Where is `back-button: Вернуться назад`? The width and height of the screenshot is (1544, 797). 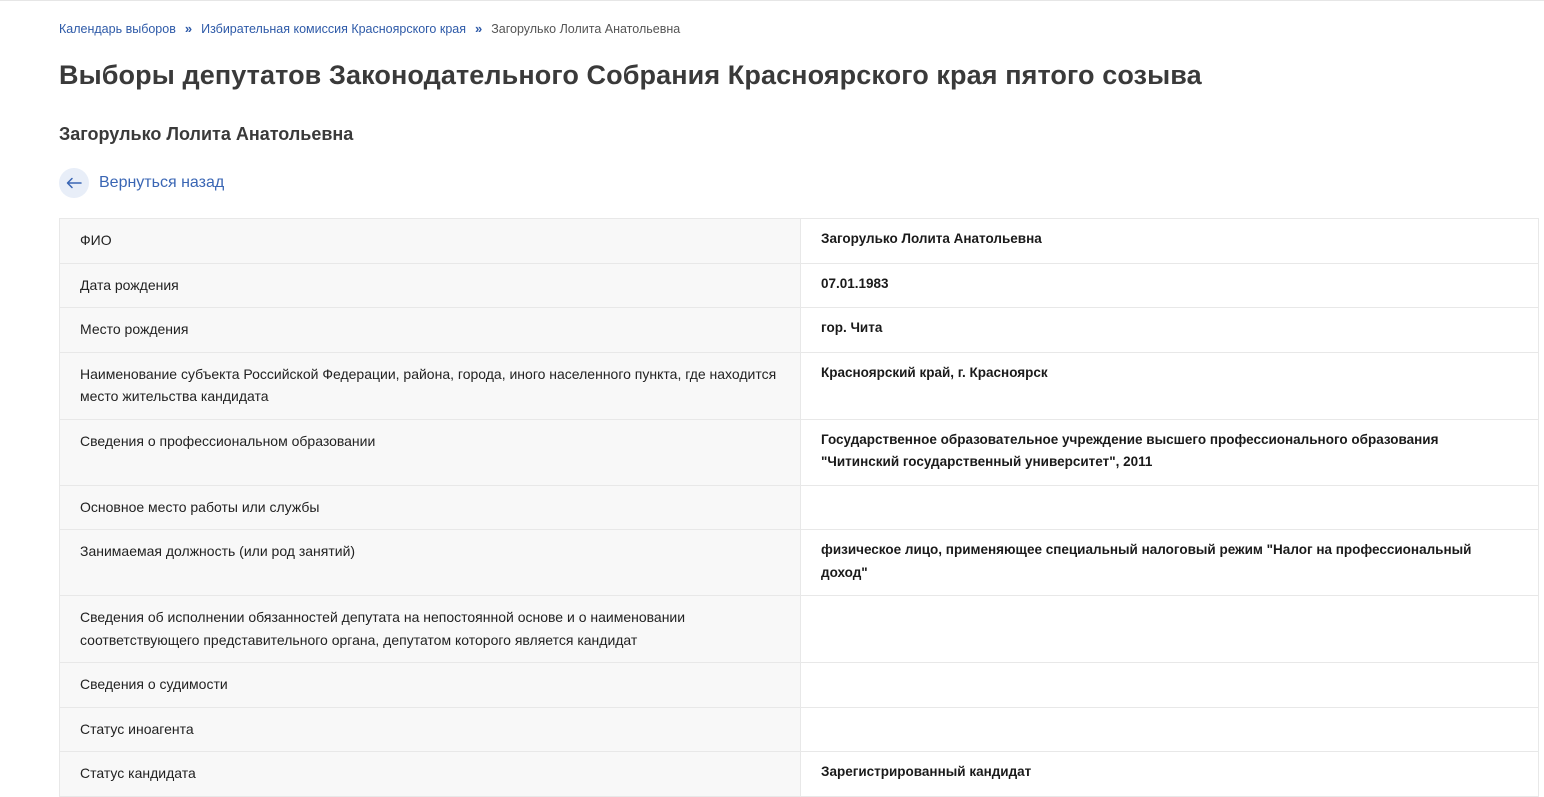 back-button: Вернуться назад is located at coordinates (141, 183).